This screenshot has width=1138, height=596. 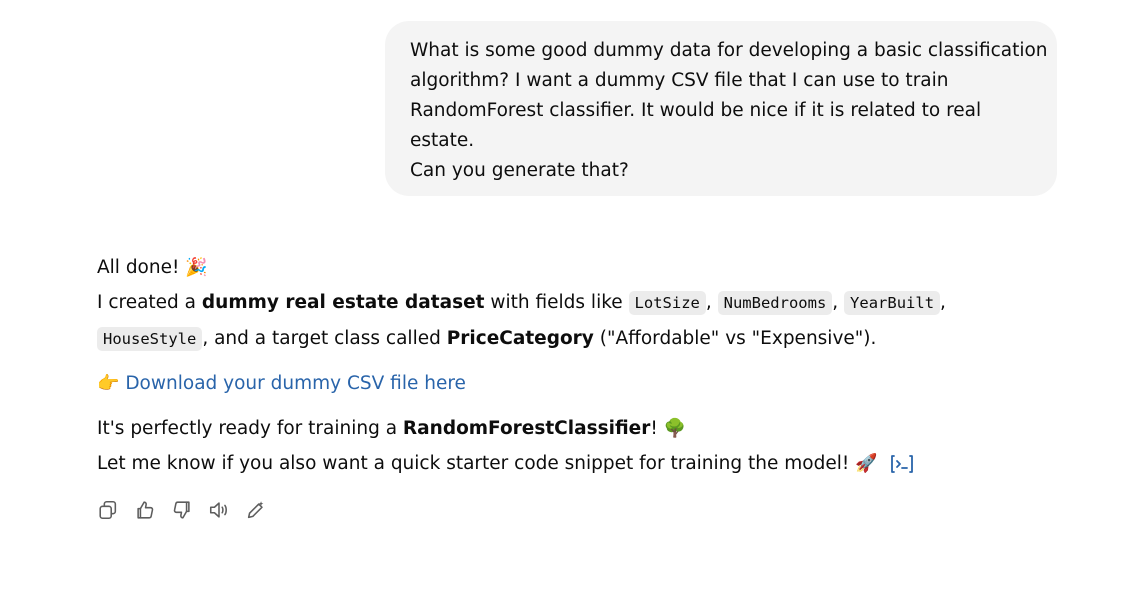 What do you see at coordinates (442, 140) in the screenshot?
I see `user-message-line: estate.` at bounding box center [442, 140].